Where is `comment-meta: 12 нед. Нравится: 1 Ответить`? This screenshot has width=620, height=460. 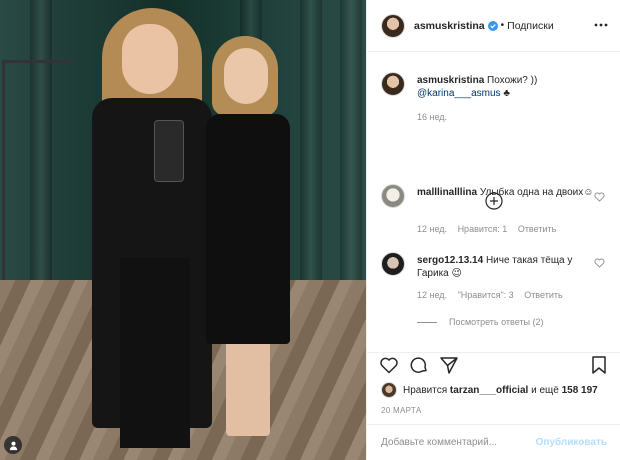
comment-meta: 12 нед. Нравится: 1 Ответить is located at coordinates (490, 229).